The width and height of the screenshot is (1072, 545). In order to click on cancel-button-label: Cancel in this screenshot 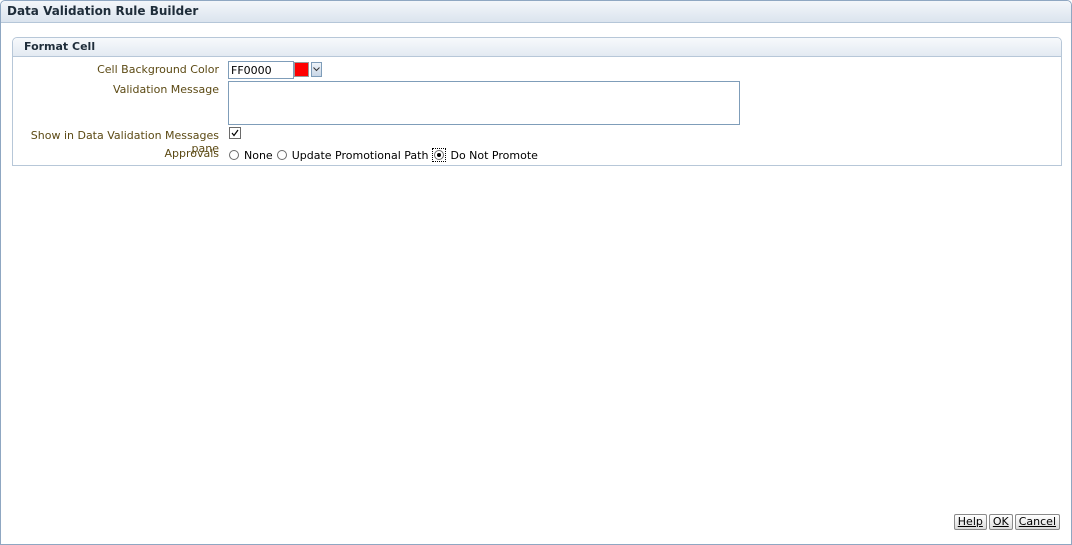, I will do `click(1037, 521)`.